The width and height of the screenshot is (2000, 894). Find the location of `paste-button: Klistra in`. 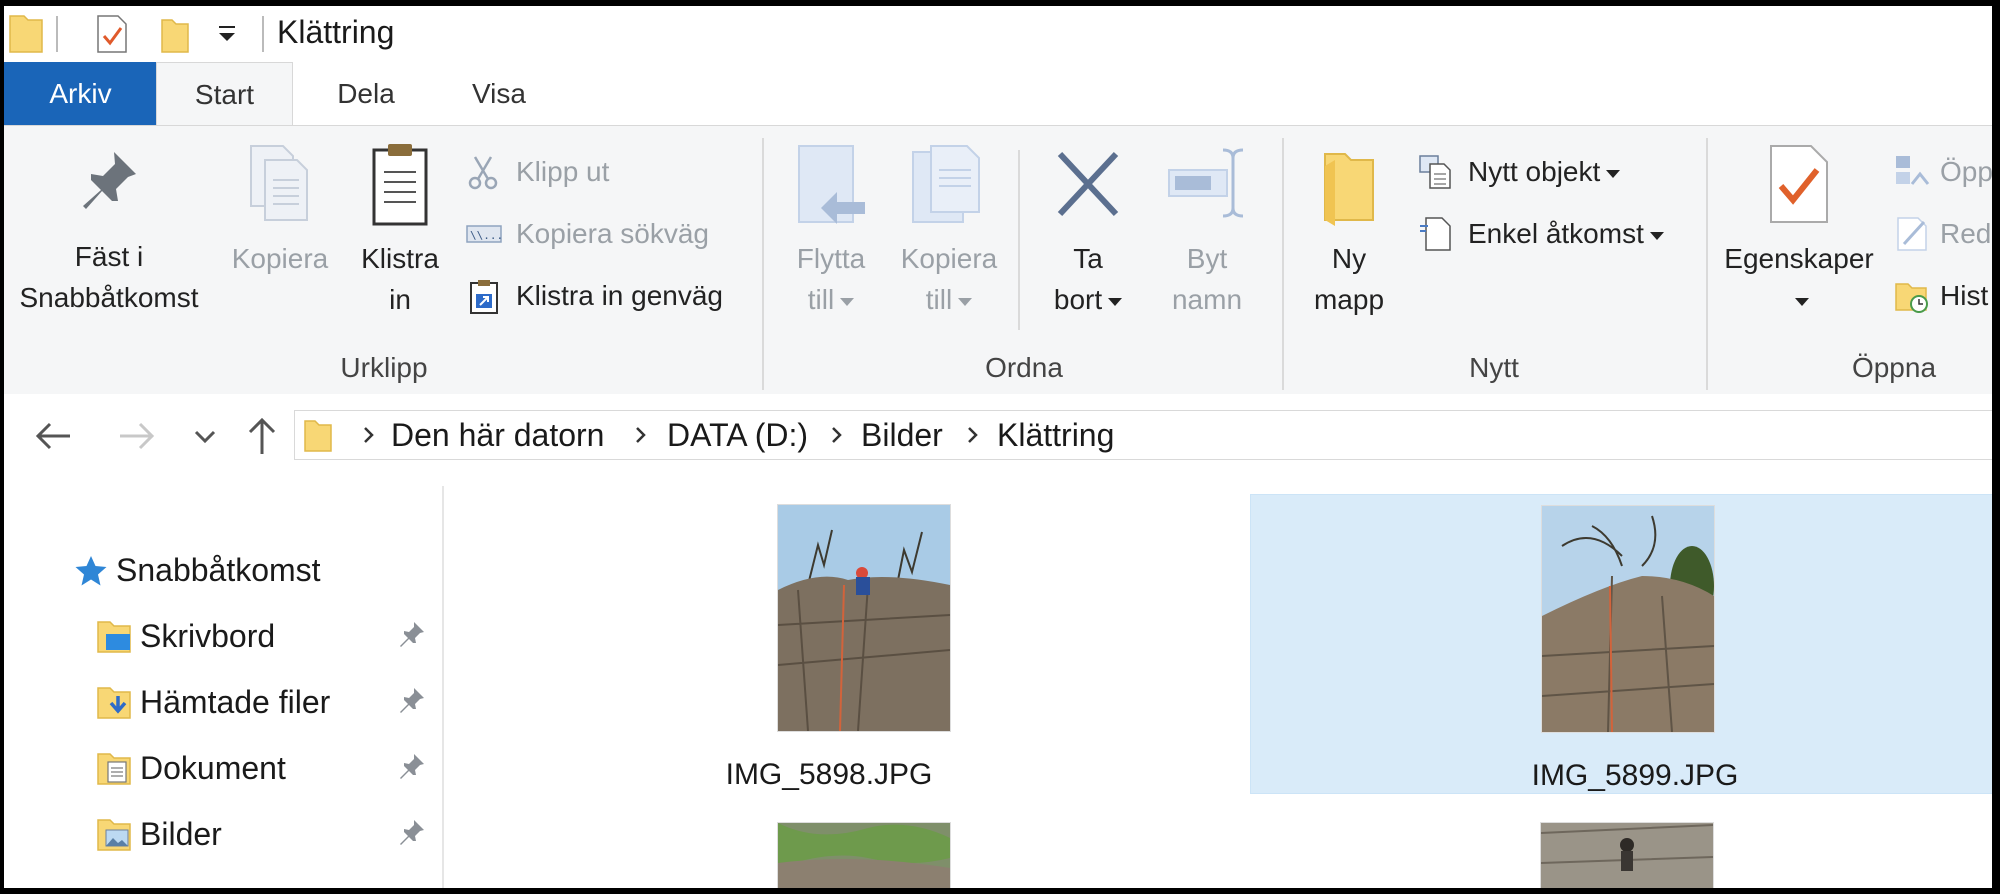

paste-button: Klistra in is located at coordinates (400, 228).